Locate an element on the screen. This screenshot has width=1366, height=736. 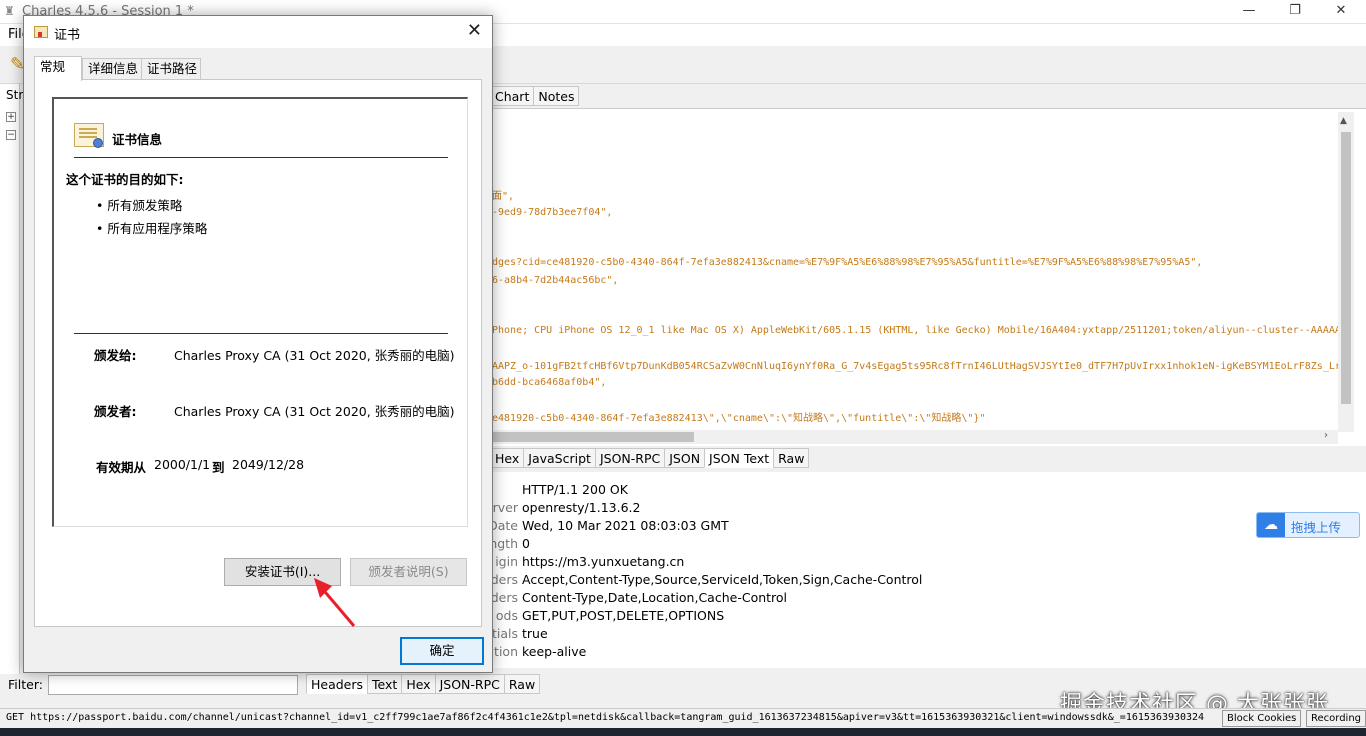
drag-upload-button: ☁ 拖拽上传 is located at coordinates (1308, 525).